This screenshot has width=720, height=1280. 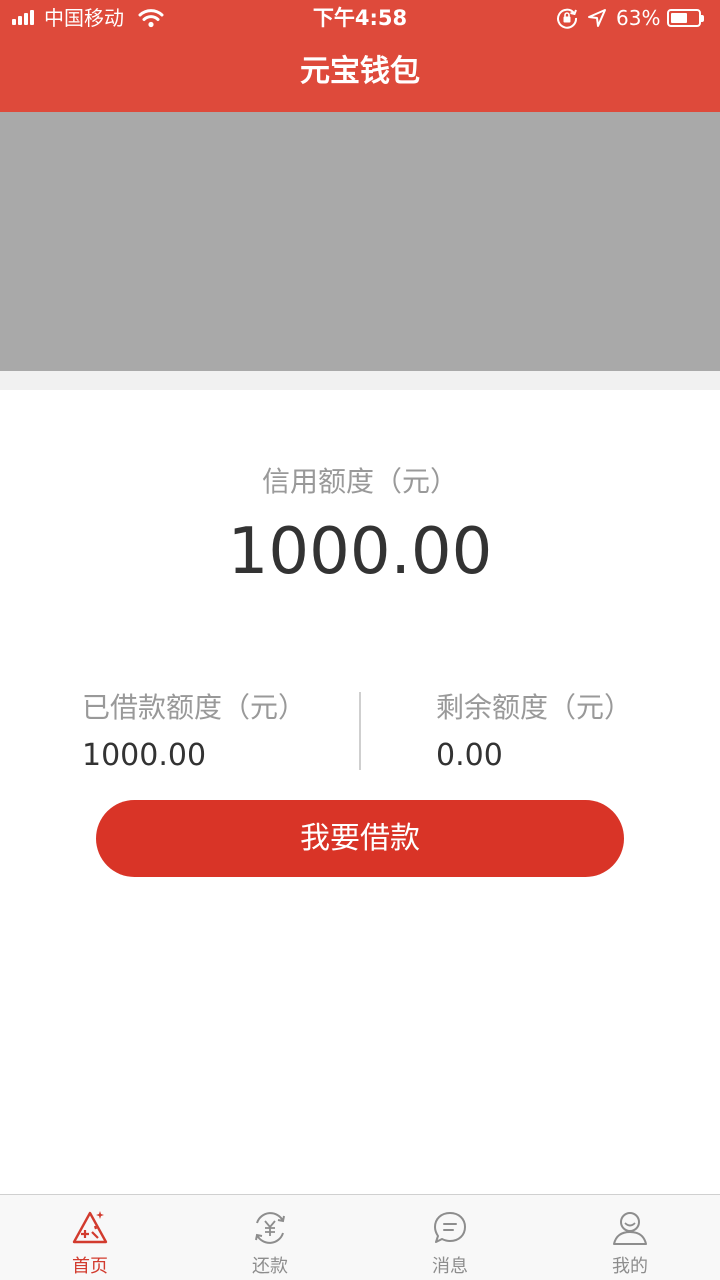 What do you see at coordinates (90, 1227) in the screenshot?
I see `home-icon` at bounding box center [90, 1227].